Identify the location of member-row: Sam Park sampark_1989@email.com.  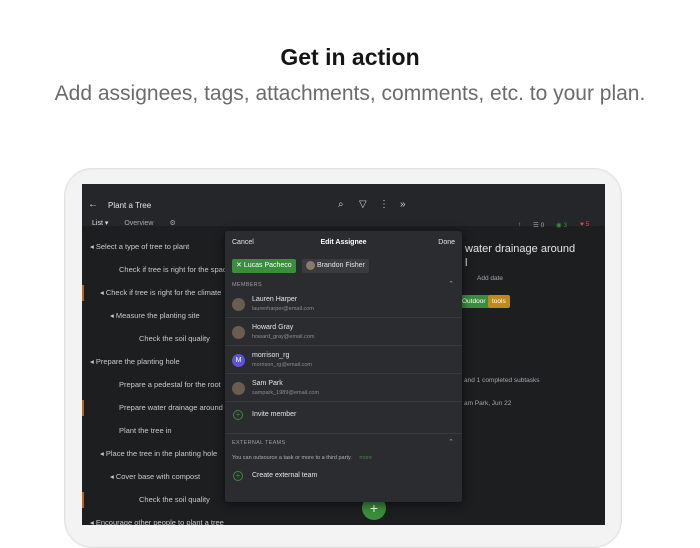
(343, 388).